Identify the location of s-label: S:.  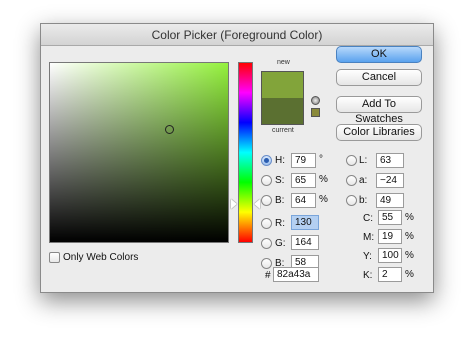
(280, 180).